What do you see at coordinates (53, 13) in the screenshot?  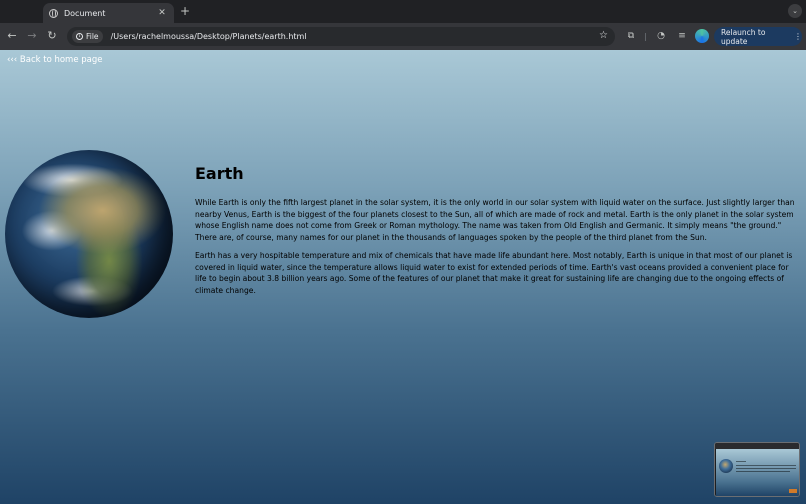 I see `globe-icon` at bounding box center [53, 13].